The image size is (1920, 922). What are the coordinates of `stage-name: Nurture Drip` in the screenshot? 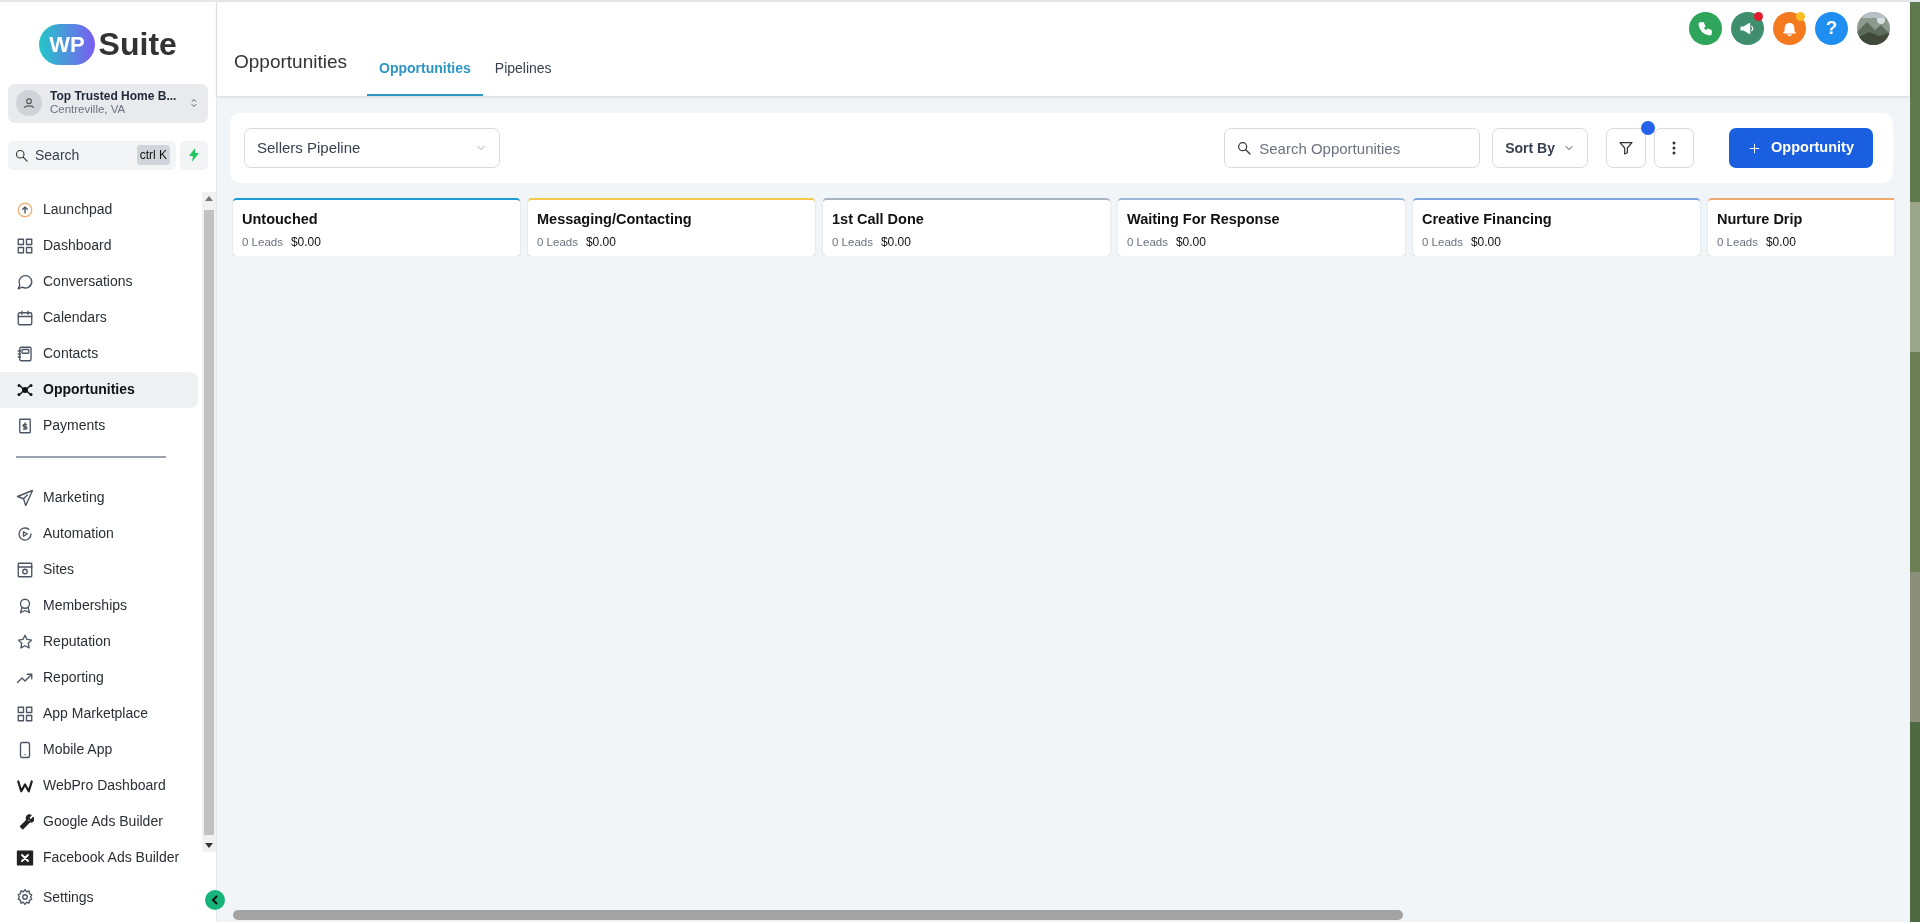 It's located at (1760, 219).